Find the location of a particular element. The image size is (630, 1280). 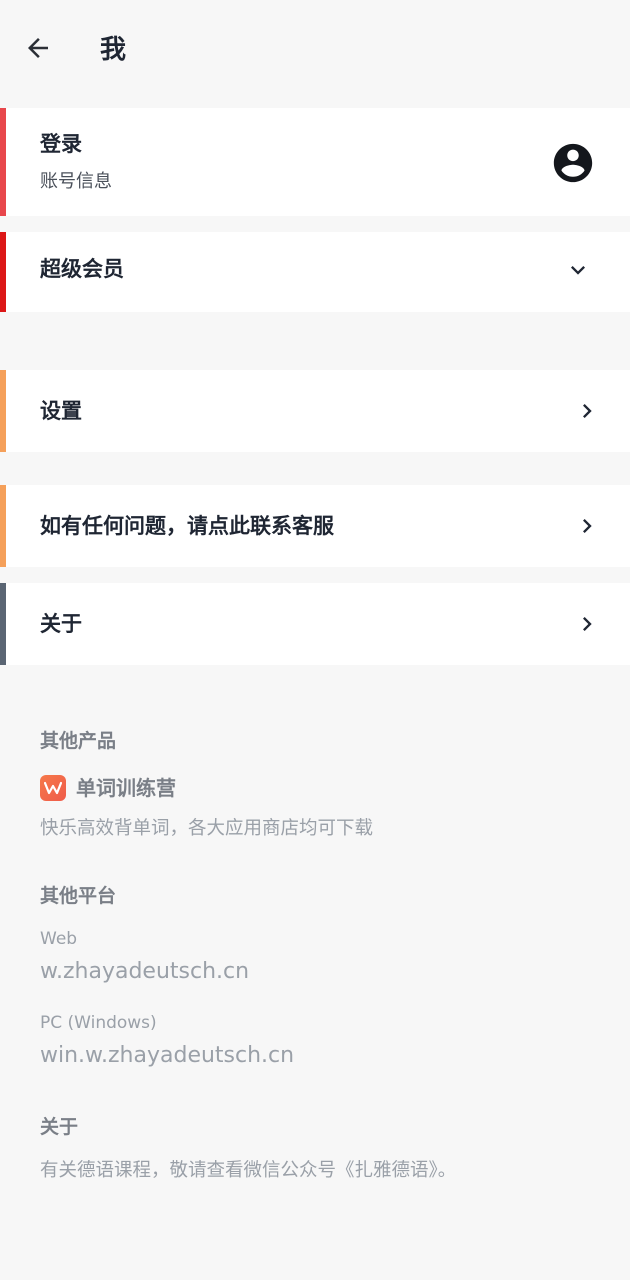

page-title: 我 is located at coordinates (113, 50).